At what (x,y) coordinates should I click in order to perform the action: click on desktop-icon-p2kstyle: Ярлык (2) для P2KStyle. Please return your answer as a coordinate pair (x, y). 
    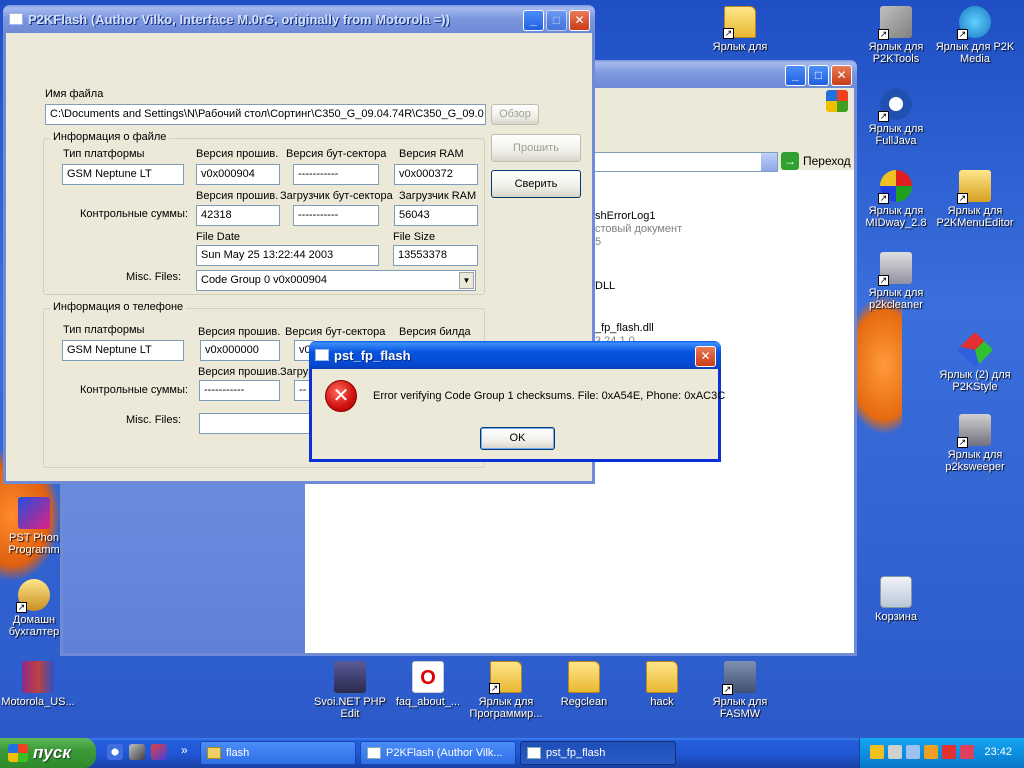
    Looking at the image, I should click on (975, 362).